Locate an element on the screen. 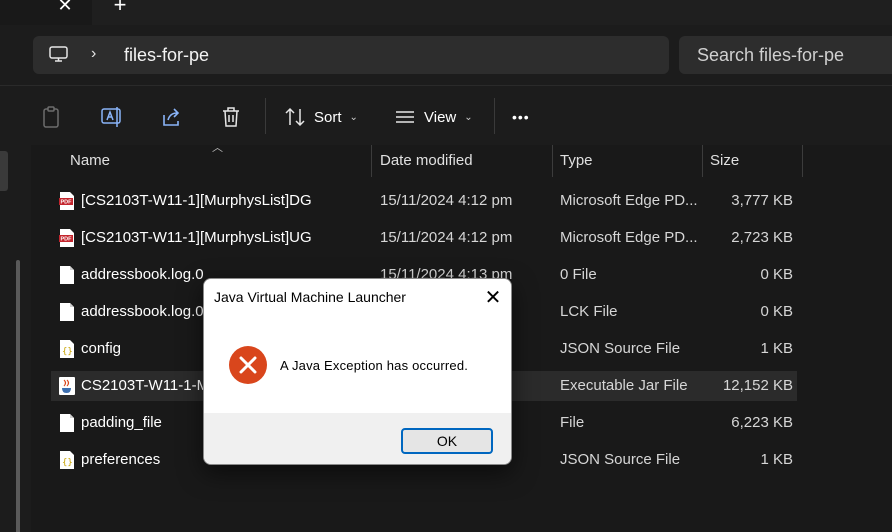 Image resolution: width=892 pixels, height=532 pixels. view-button: View ⌄ is located at coordinates (433, 117).